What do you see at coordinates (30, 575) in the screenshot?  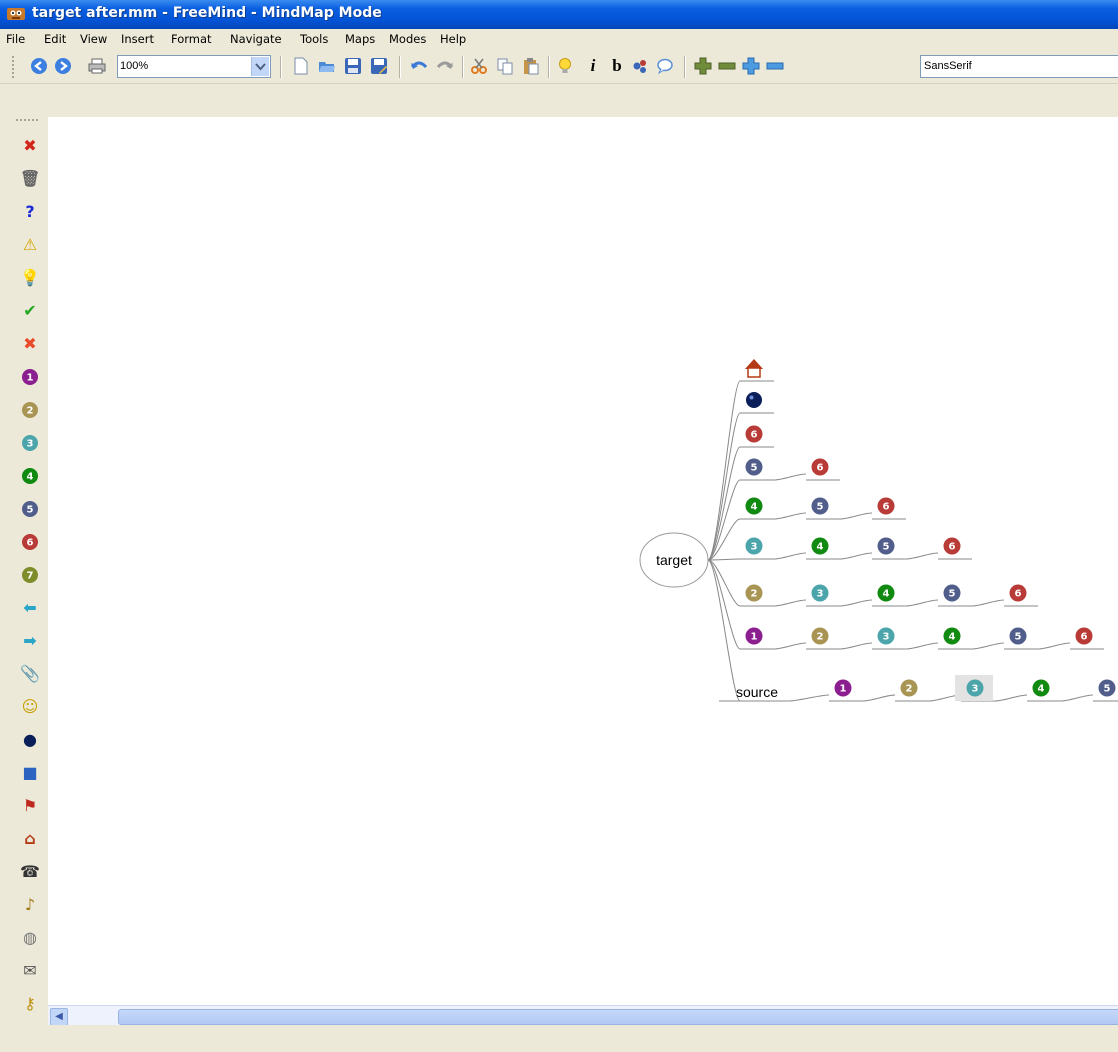 I see `priority-7-icon: 7` at bounding box center [30, 575].